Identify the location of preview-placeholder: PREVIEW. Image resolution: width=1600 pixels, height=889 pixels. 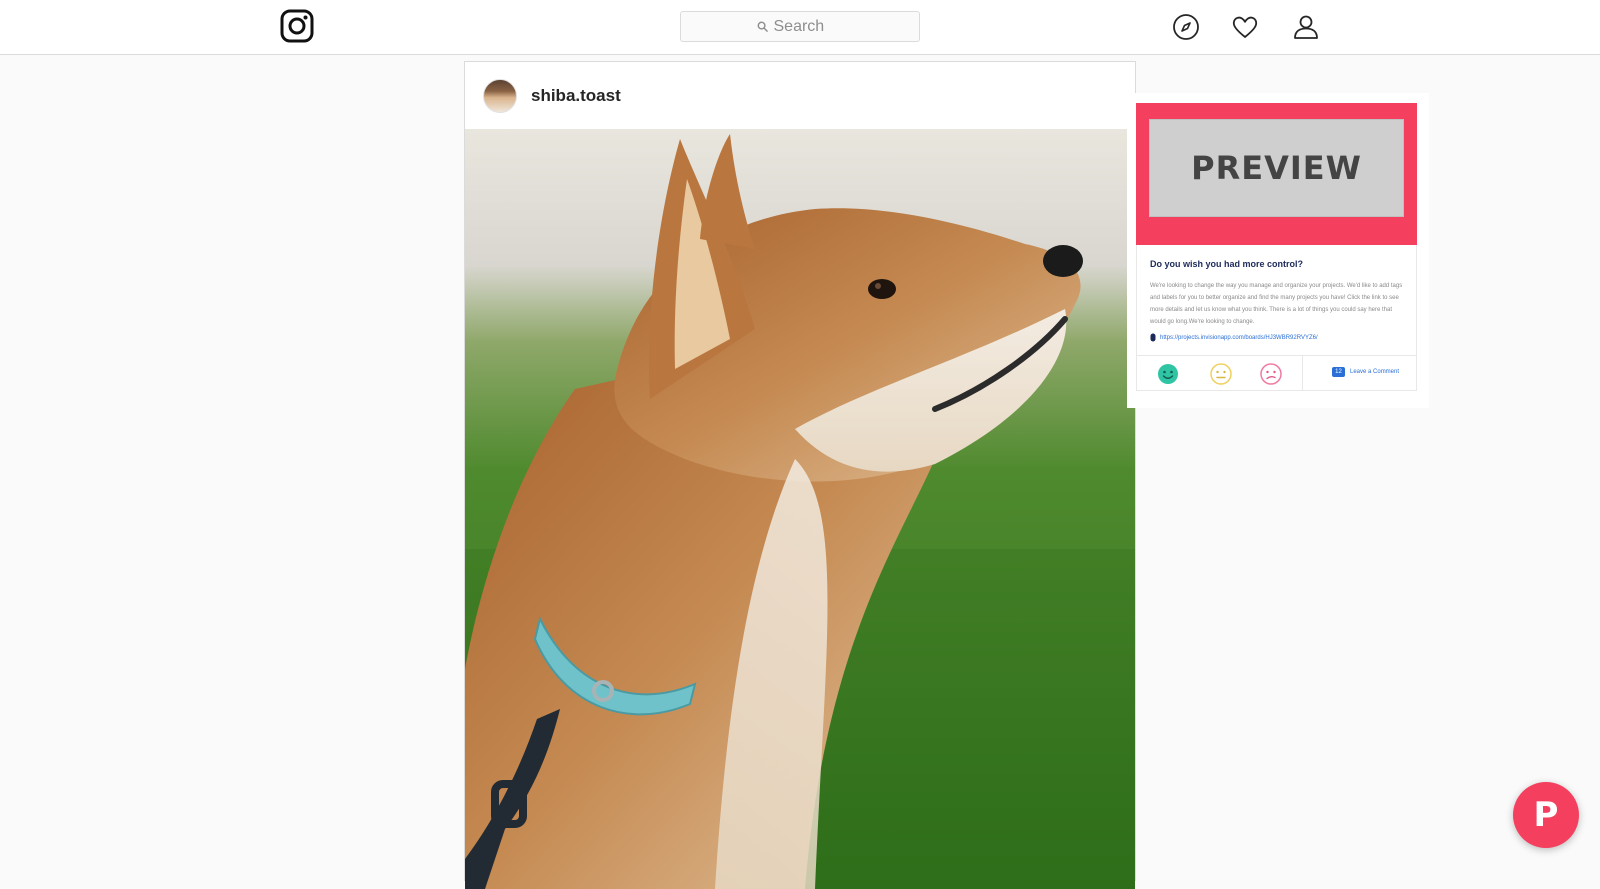
(1276, 168).